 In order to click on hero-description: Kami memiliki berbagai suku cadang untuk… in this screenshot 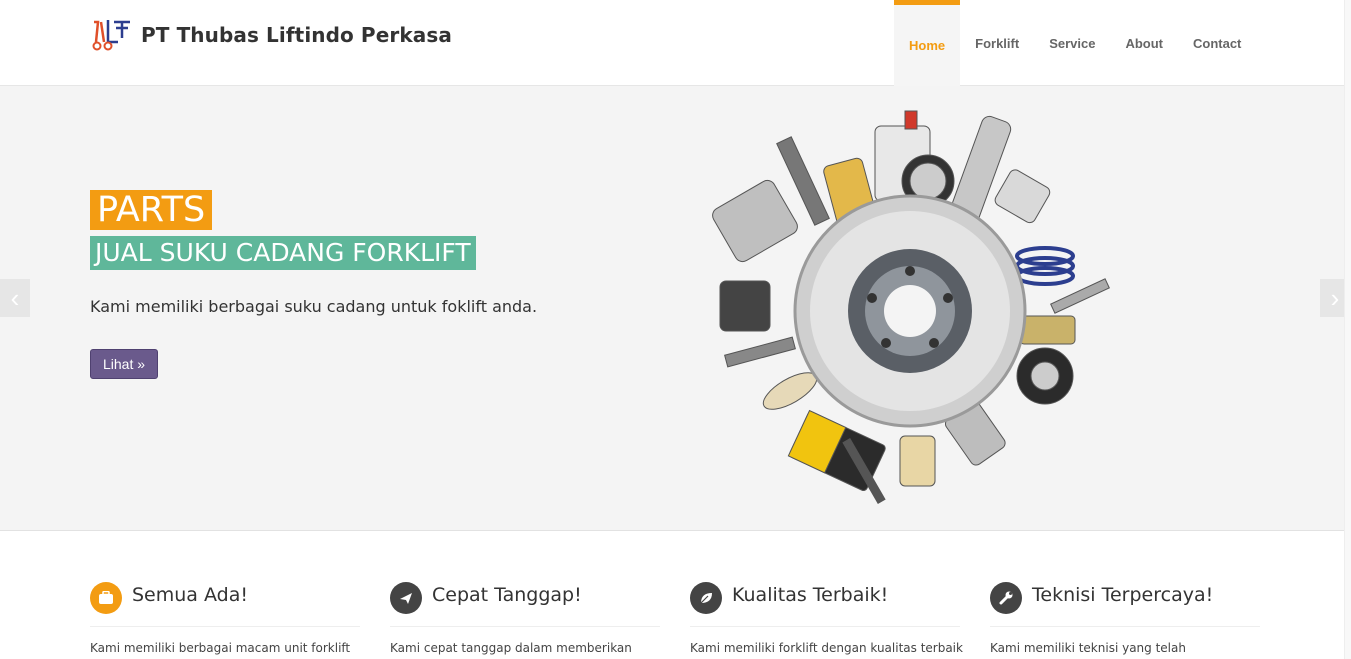, I will do `click(314, 306)`.